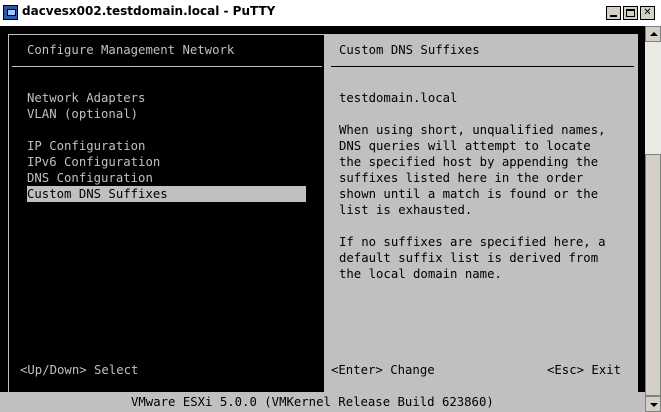 The height and width of the screenshot is (412, 661). Describe the element at coordinates (398, 98) in the screenshot. I see `current-dns-suffix-value: testdomain.local` at that location.